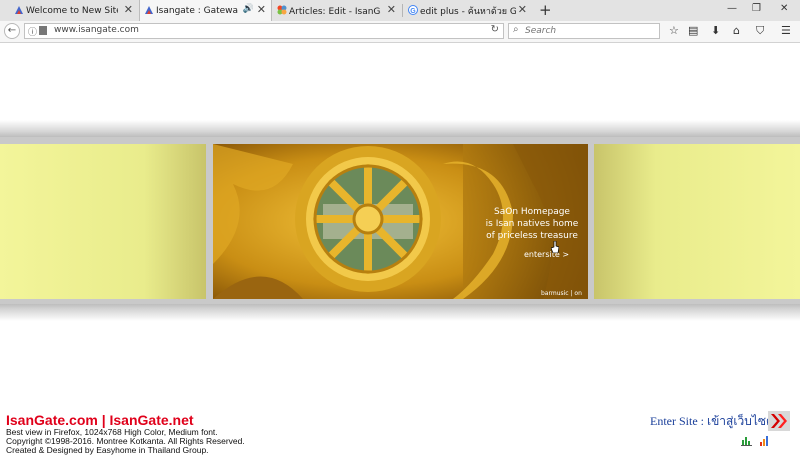 The height and width of the screenshot is (455, 800). I want to click on enter-site-link: entersite >, so click(546, 254).